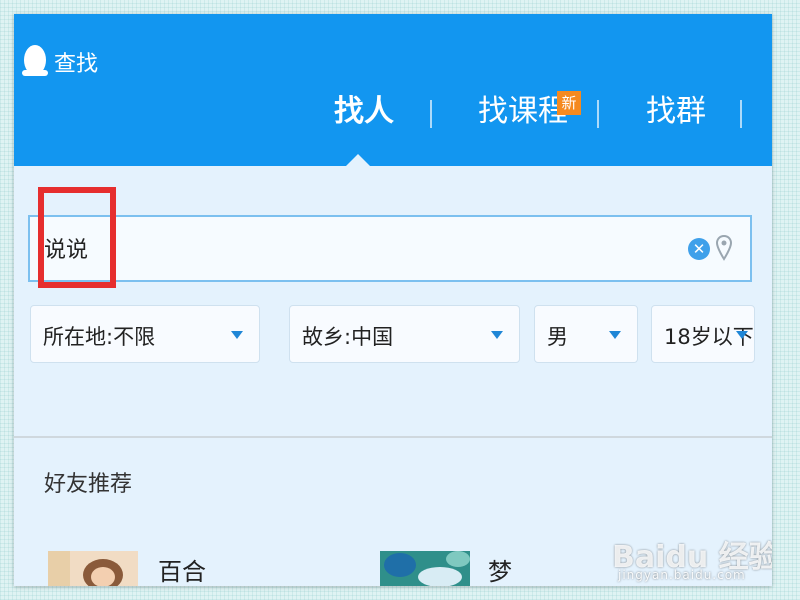 This screenshot has width=800, height=600. I want to click on tab-find-groups: 找群, so click(676, 112).